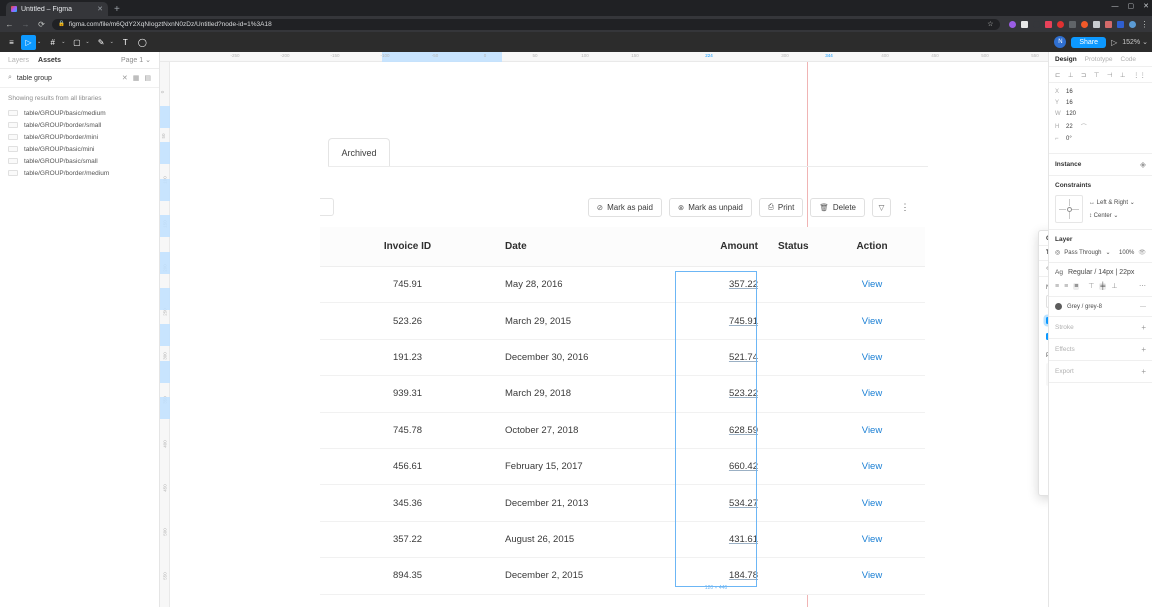 This screenshot has width=1152, height=607. Describe the element at coordinates (136, 60) in the screenshot. I see `page-selector: Page 1 ⌄` at that location.